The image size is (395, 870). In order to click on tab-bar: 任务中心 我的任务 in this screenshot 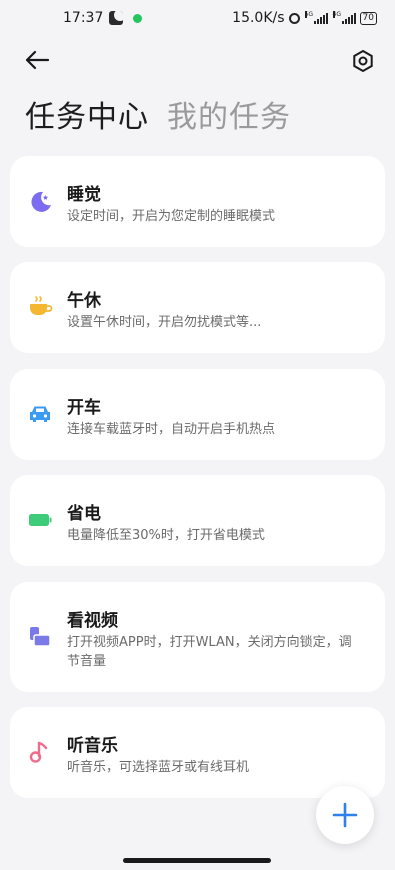, I will do `click(158, 114)`.